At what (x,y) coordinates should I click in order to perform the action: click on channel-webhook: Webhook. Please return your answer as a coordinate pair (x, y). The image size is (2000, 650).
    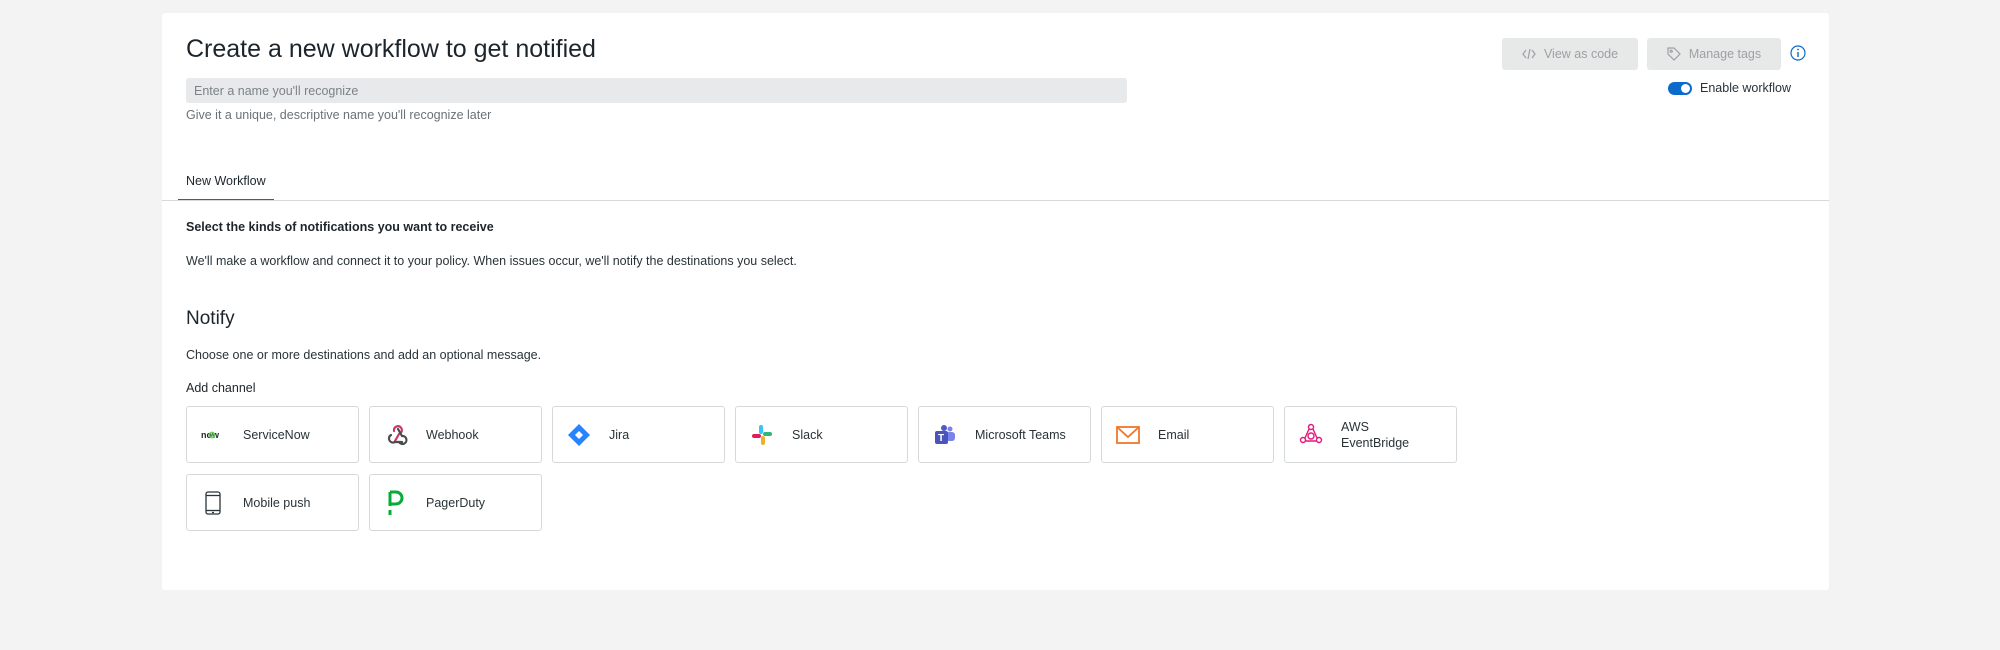
    Looking at the image, I should click on (455, 434).